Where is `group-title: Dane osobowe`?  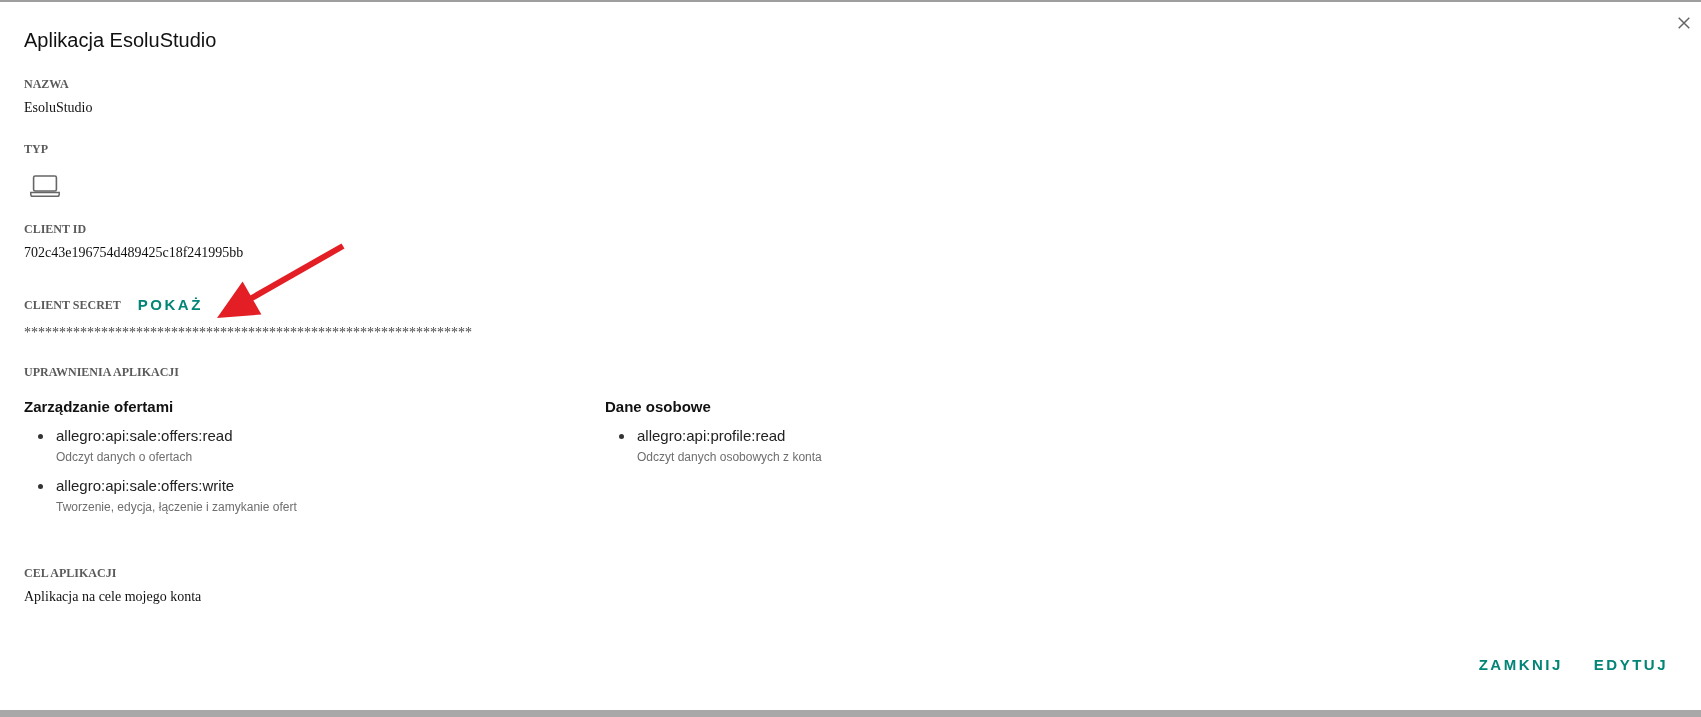 group-title: Dane osobowe is located at coordinates (658, 407).